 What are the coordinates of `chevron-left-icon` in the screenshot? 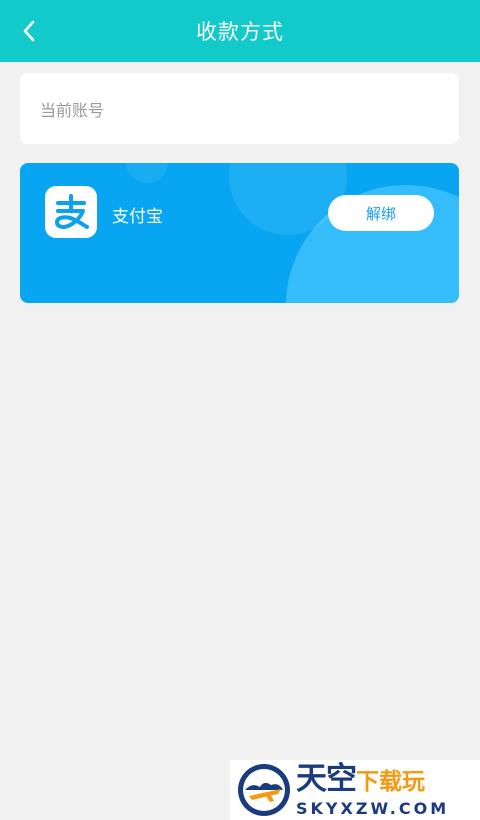 It's located at (29, 31).